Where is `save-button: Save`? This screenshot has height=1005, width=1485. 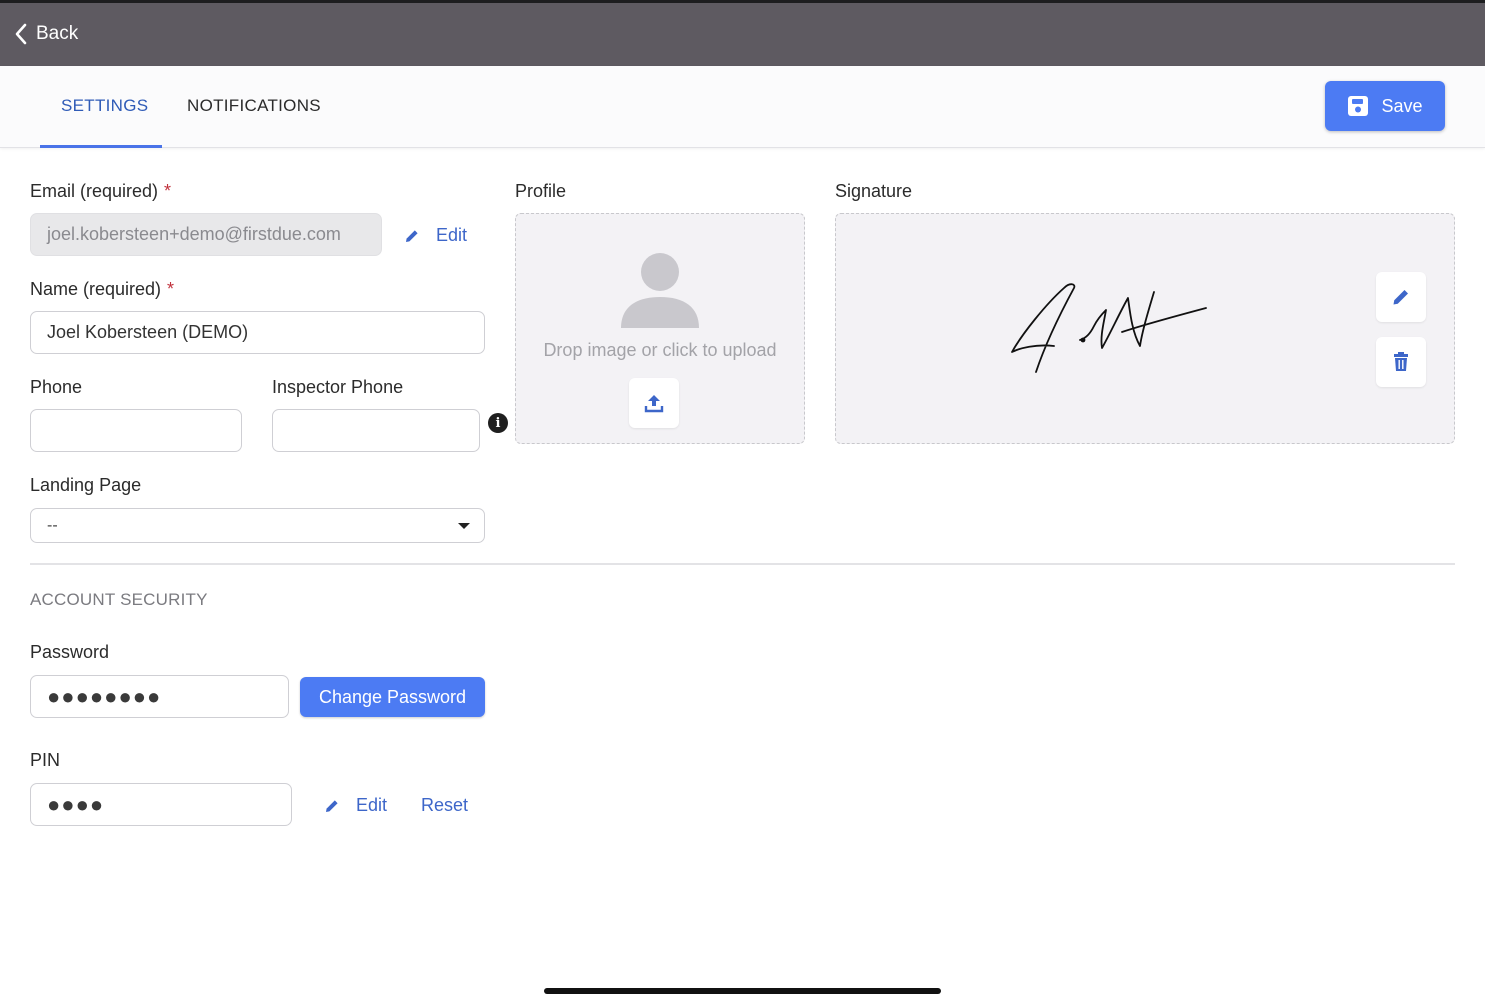 save-button: Save is located at coordinates (1385, 106).